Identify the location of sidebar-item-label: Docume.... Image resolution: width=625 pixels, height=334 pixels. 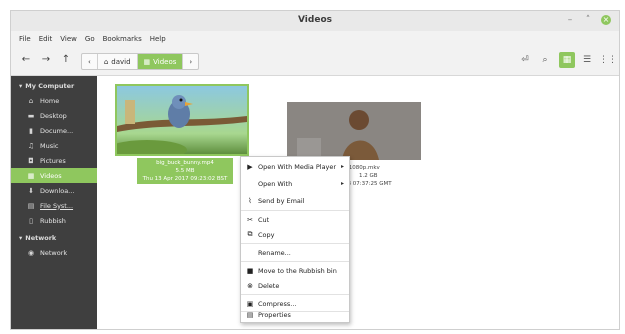
(57, 130).